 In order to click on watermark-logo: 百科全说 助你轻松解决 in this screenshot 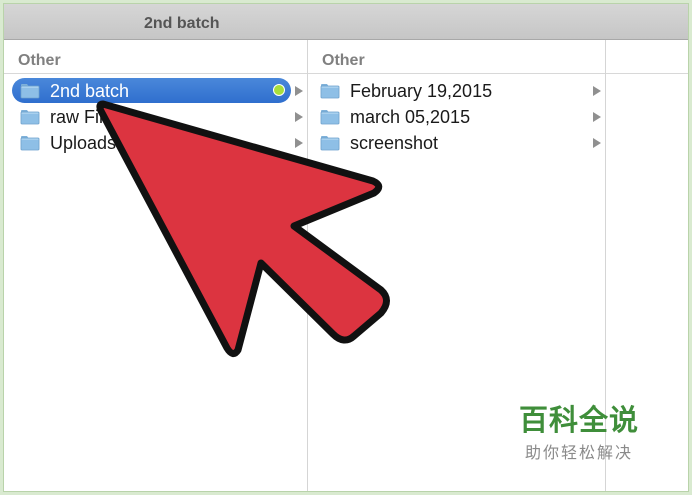, I will do `click(579, 433)`.